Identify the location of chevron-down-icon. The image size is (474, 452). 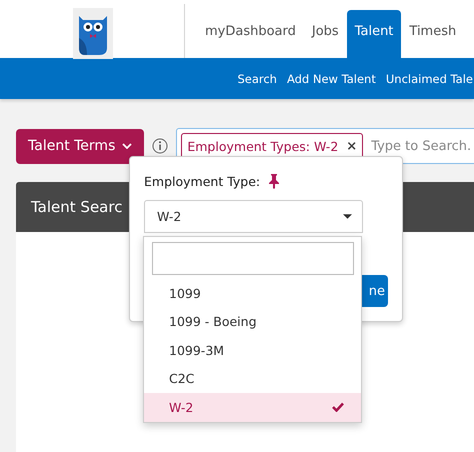
(127, 146).